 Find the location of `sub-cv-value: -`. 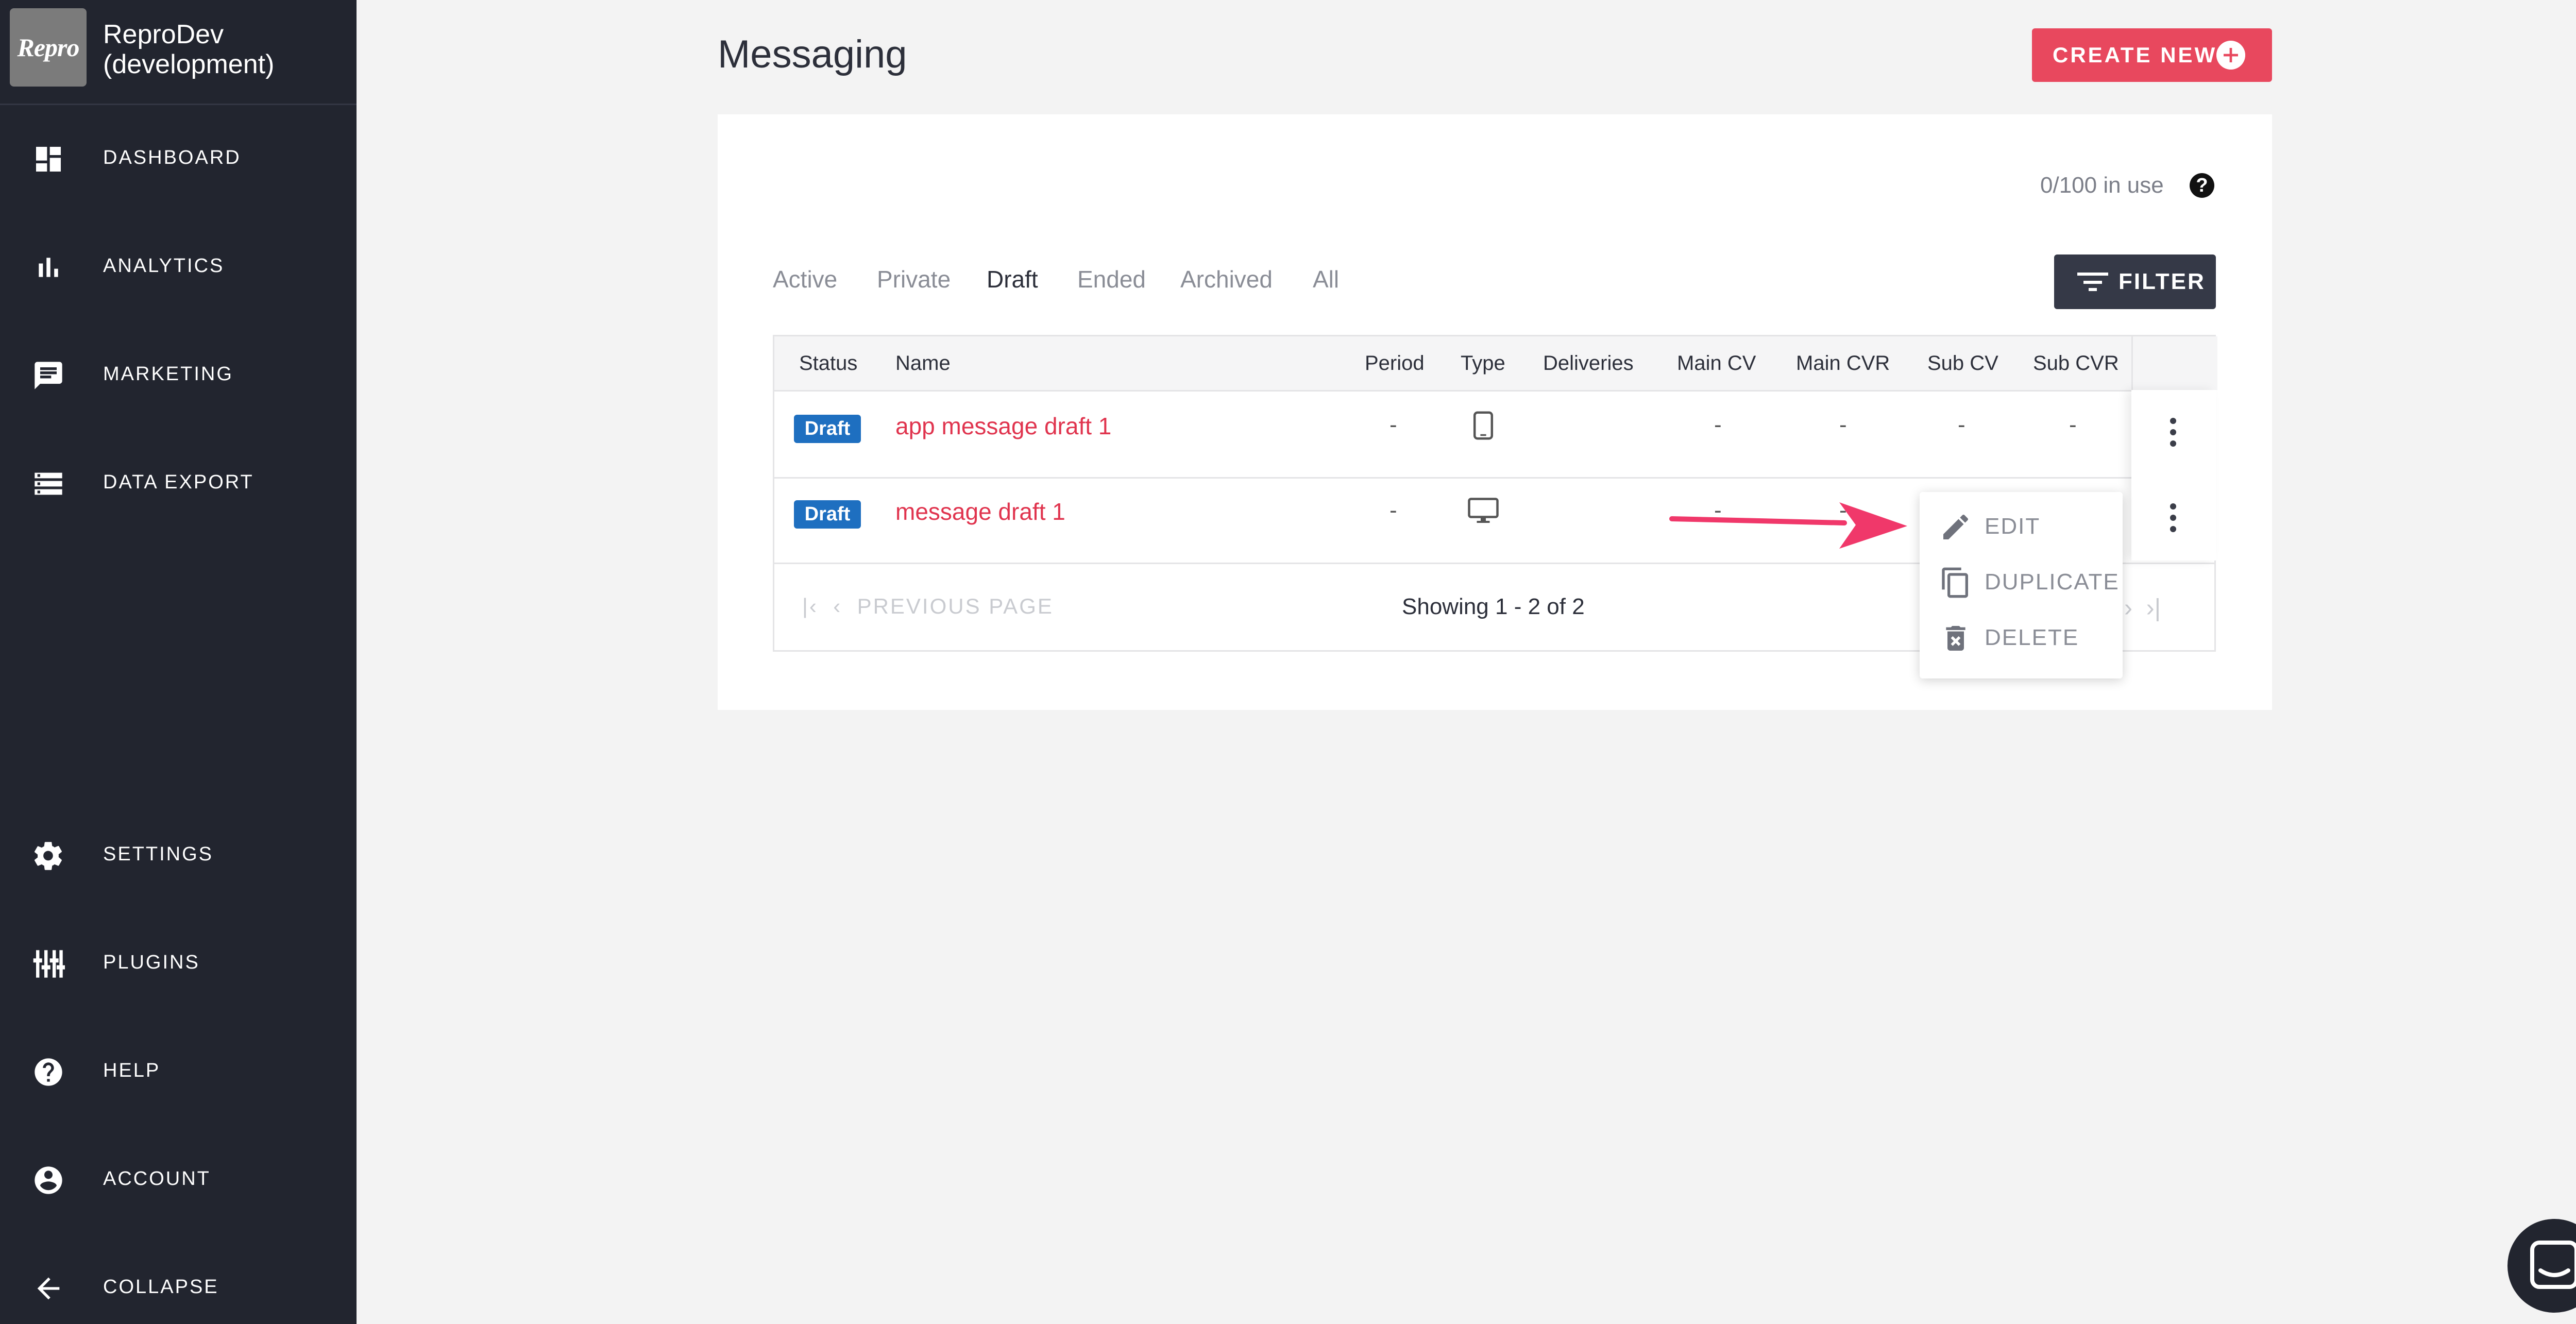

sub-cv-value: - is located at coordinates (1961, 424).